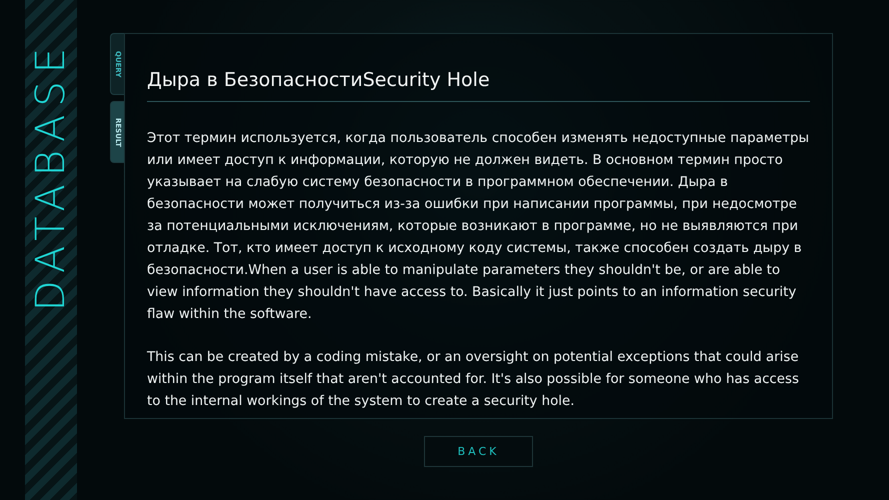 The width and height of the screenshot is (889, 500). What do you see at coordinates (473, 380) in the screenshot?
I see `entry-paragraph: This can be created by a coding mistake, or an oversight on potential exceptions that could arise within the program itself that aren't accounted for. It's also possible for someone who has access to the internal workings of the system to create a security hole.` at bounding box center [473, 380].